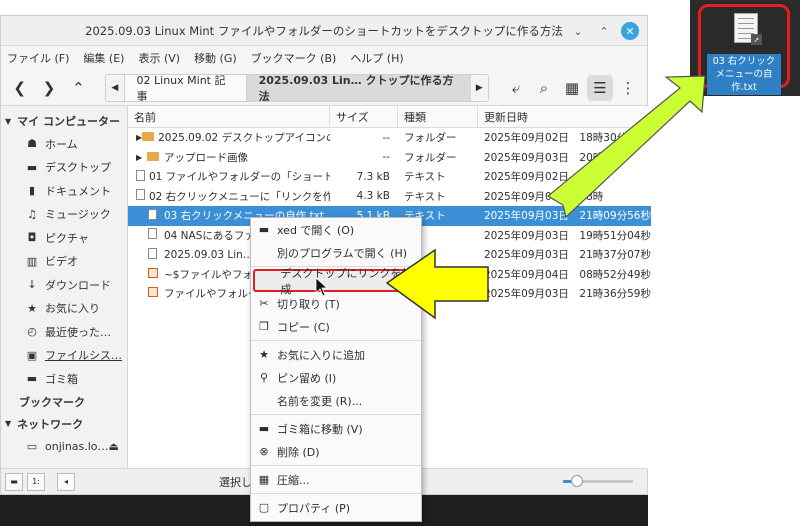 The image size is (800, 526). I want to click on back-arrow-icon: ❮, so click(19, 88).